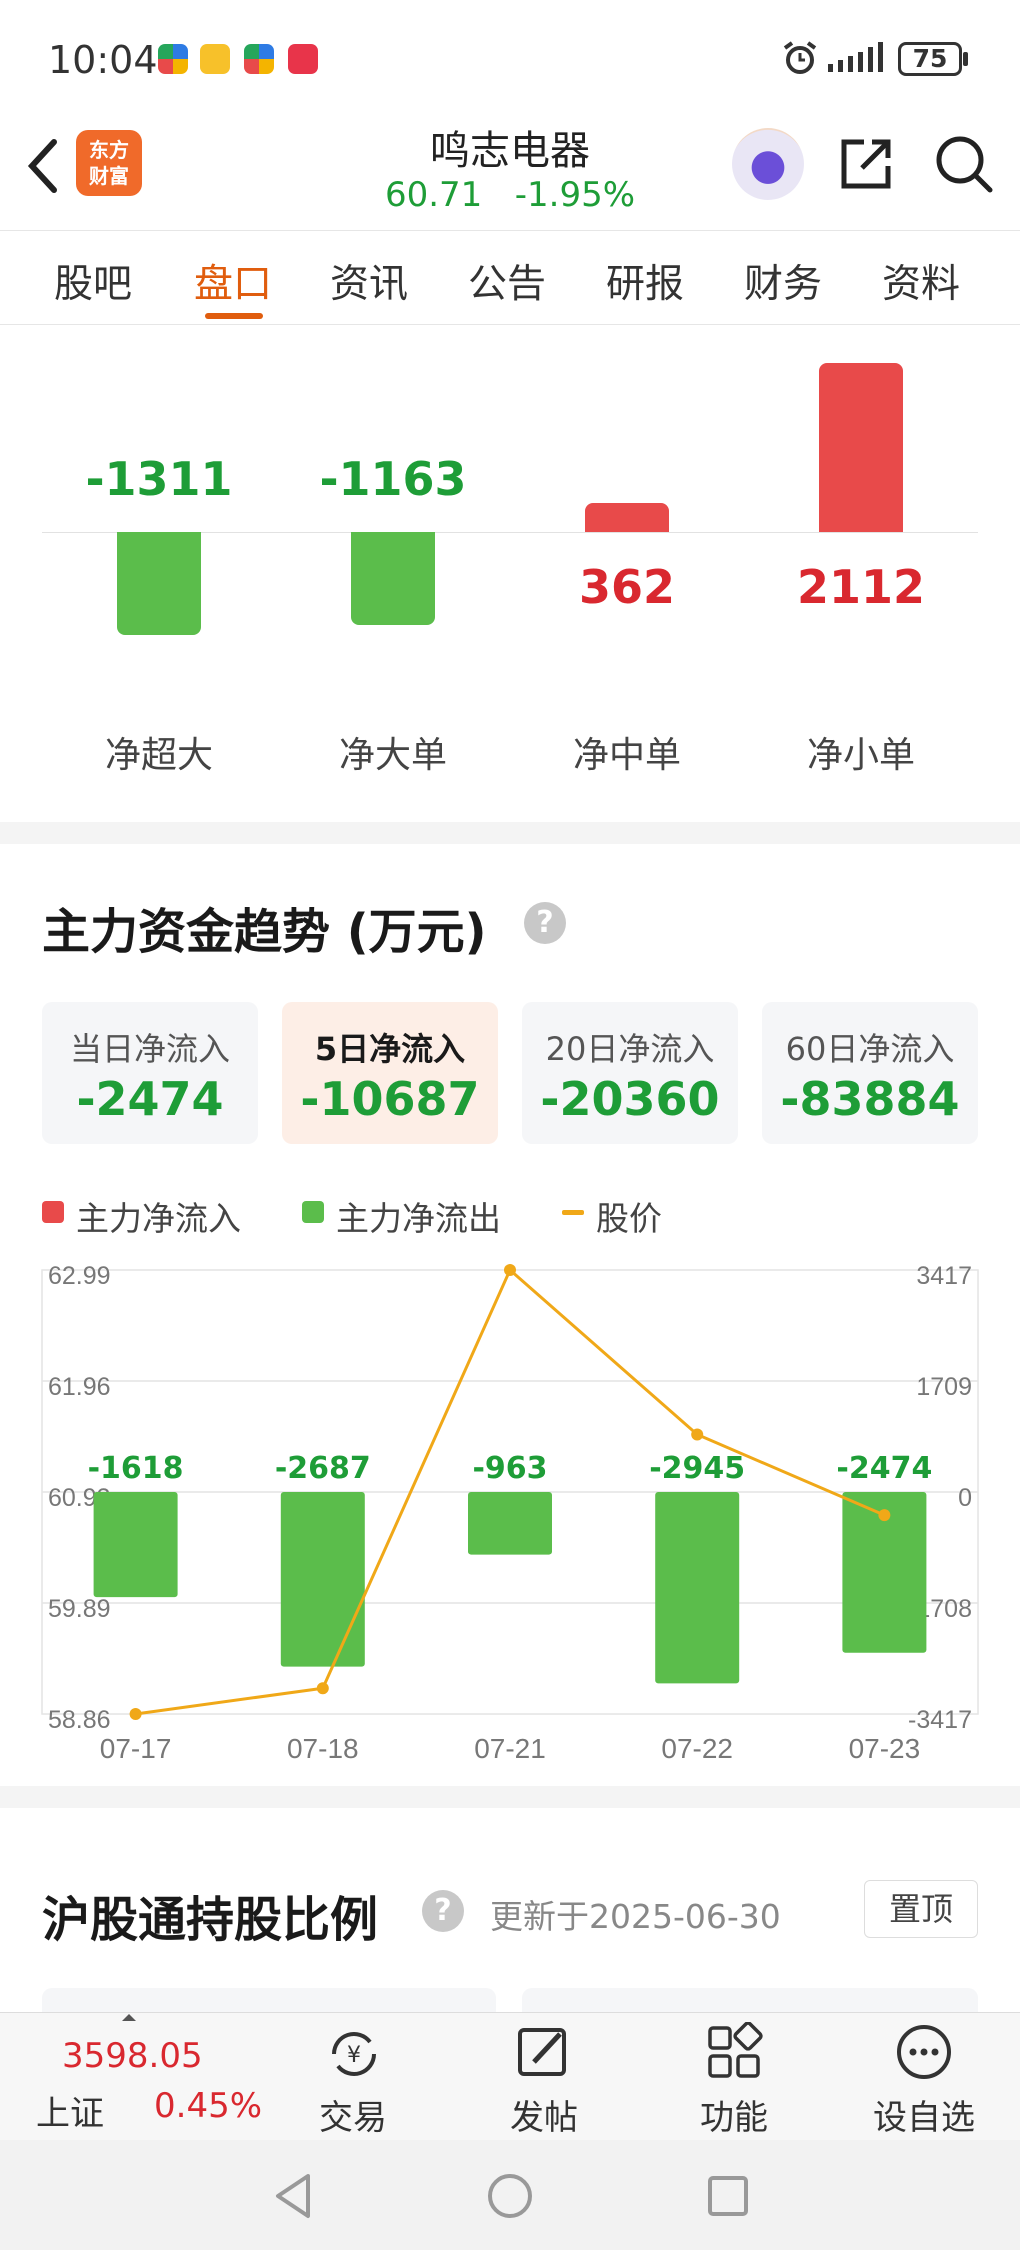 The width and height of the screenshot is (1020, 2250). I want to click on net-flow-label: 净超大, so click(158, 755).